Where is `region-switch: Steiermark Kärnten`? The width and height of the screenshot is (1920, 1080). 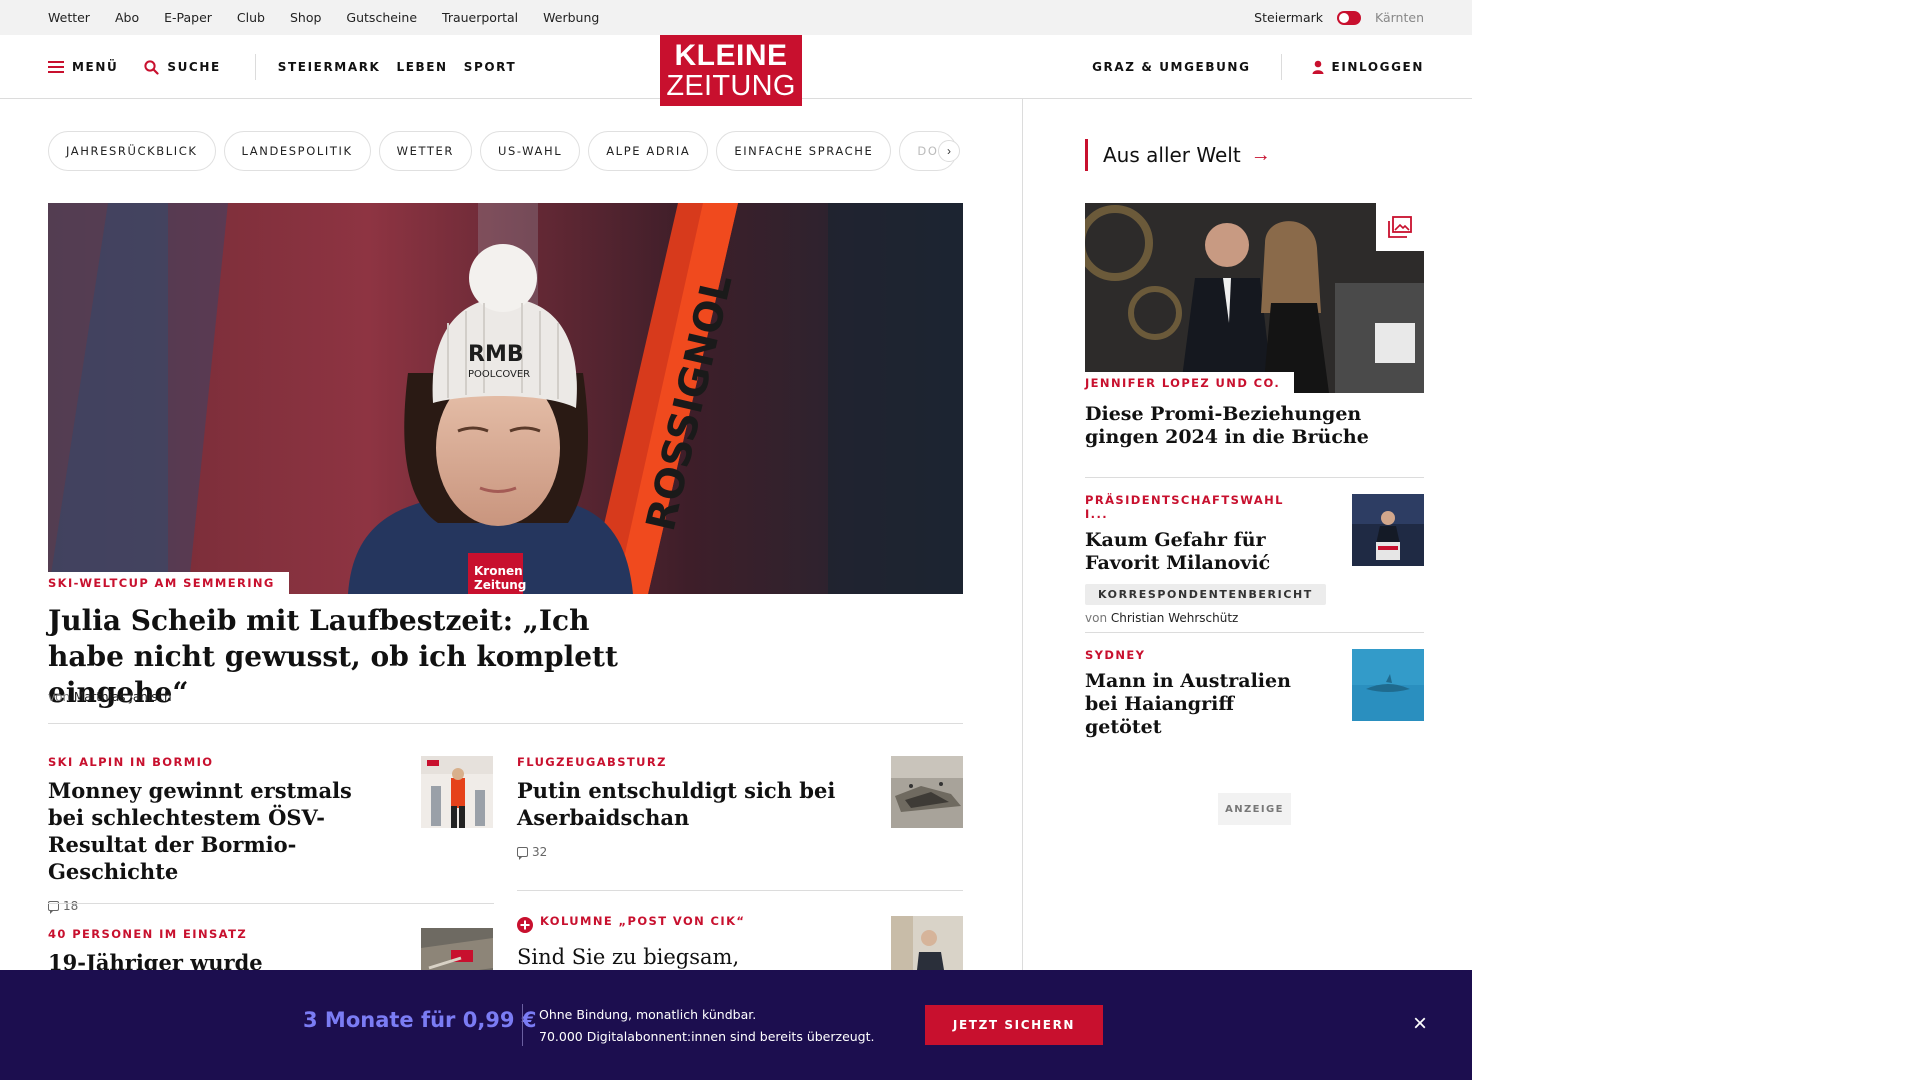
region-switch: Steiermark Kärnten is located at coordinates (1339, 17).